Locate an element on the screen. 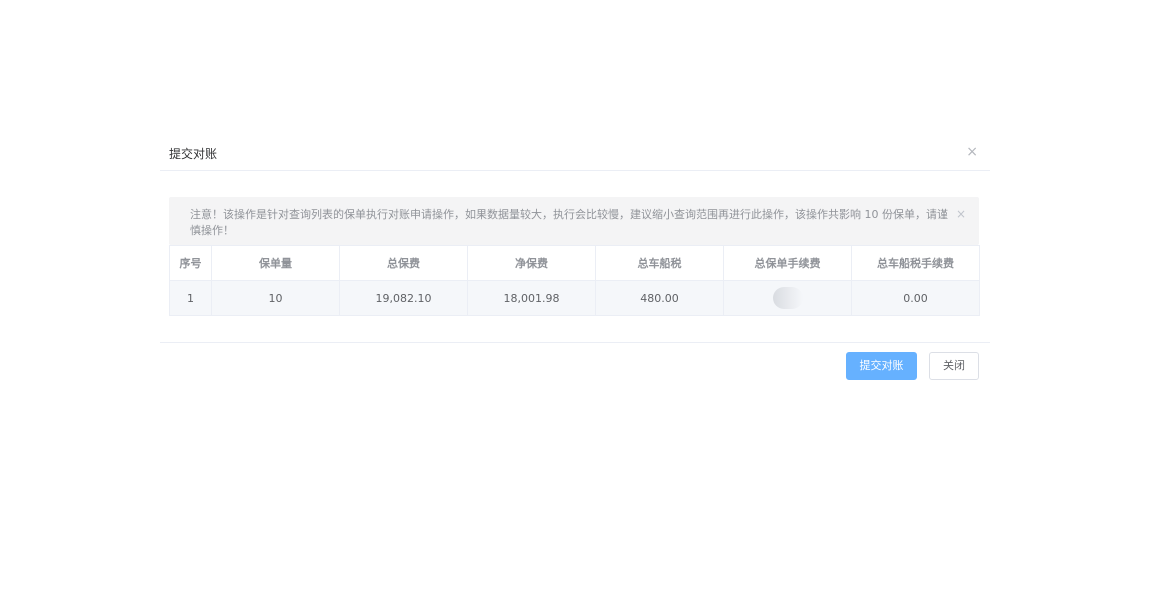  cell-total-premium: 19,082.10 is located at coordinates (403, 298).